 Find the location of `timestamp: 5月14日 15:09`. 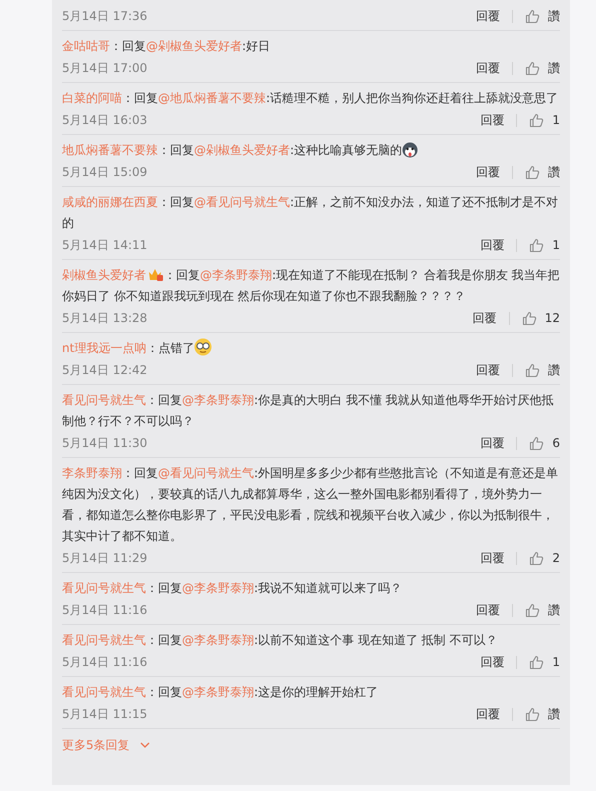

timestamp: 5月14日 15:09 is located at coordinates (105, 172).